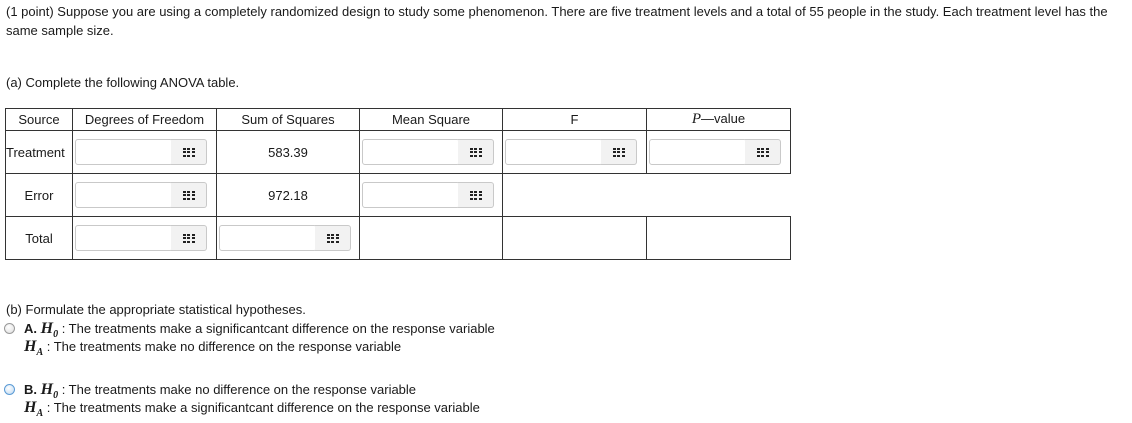 The image size is (1132, 423). I want to click on table-row-error: Error 972.18, so click(398, 195).